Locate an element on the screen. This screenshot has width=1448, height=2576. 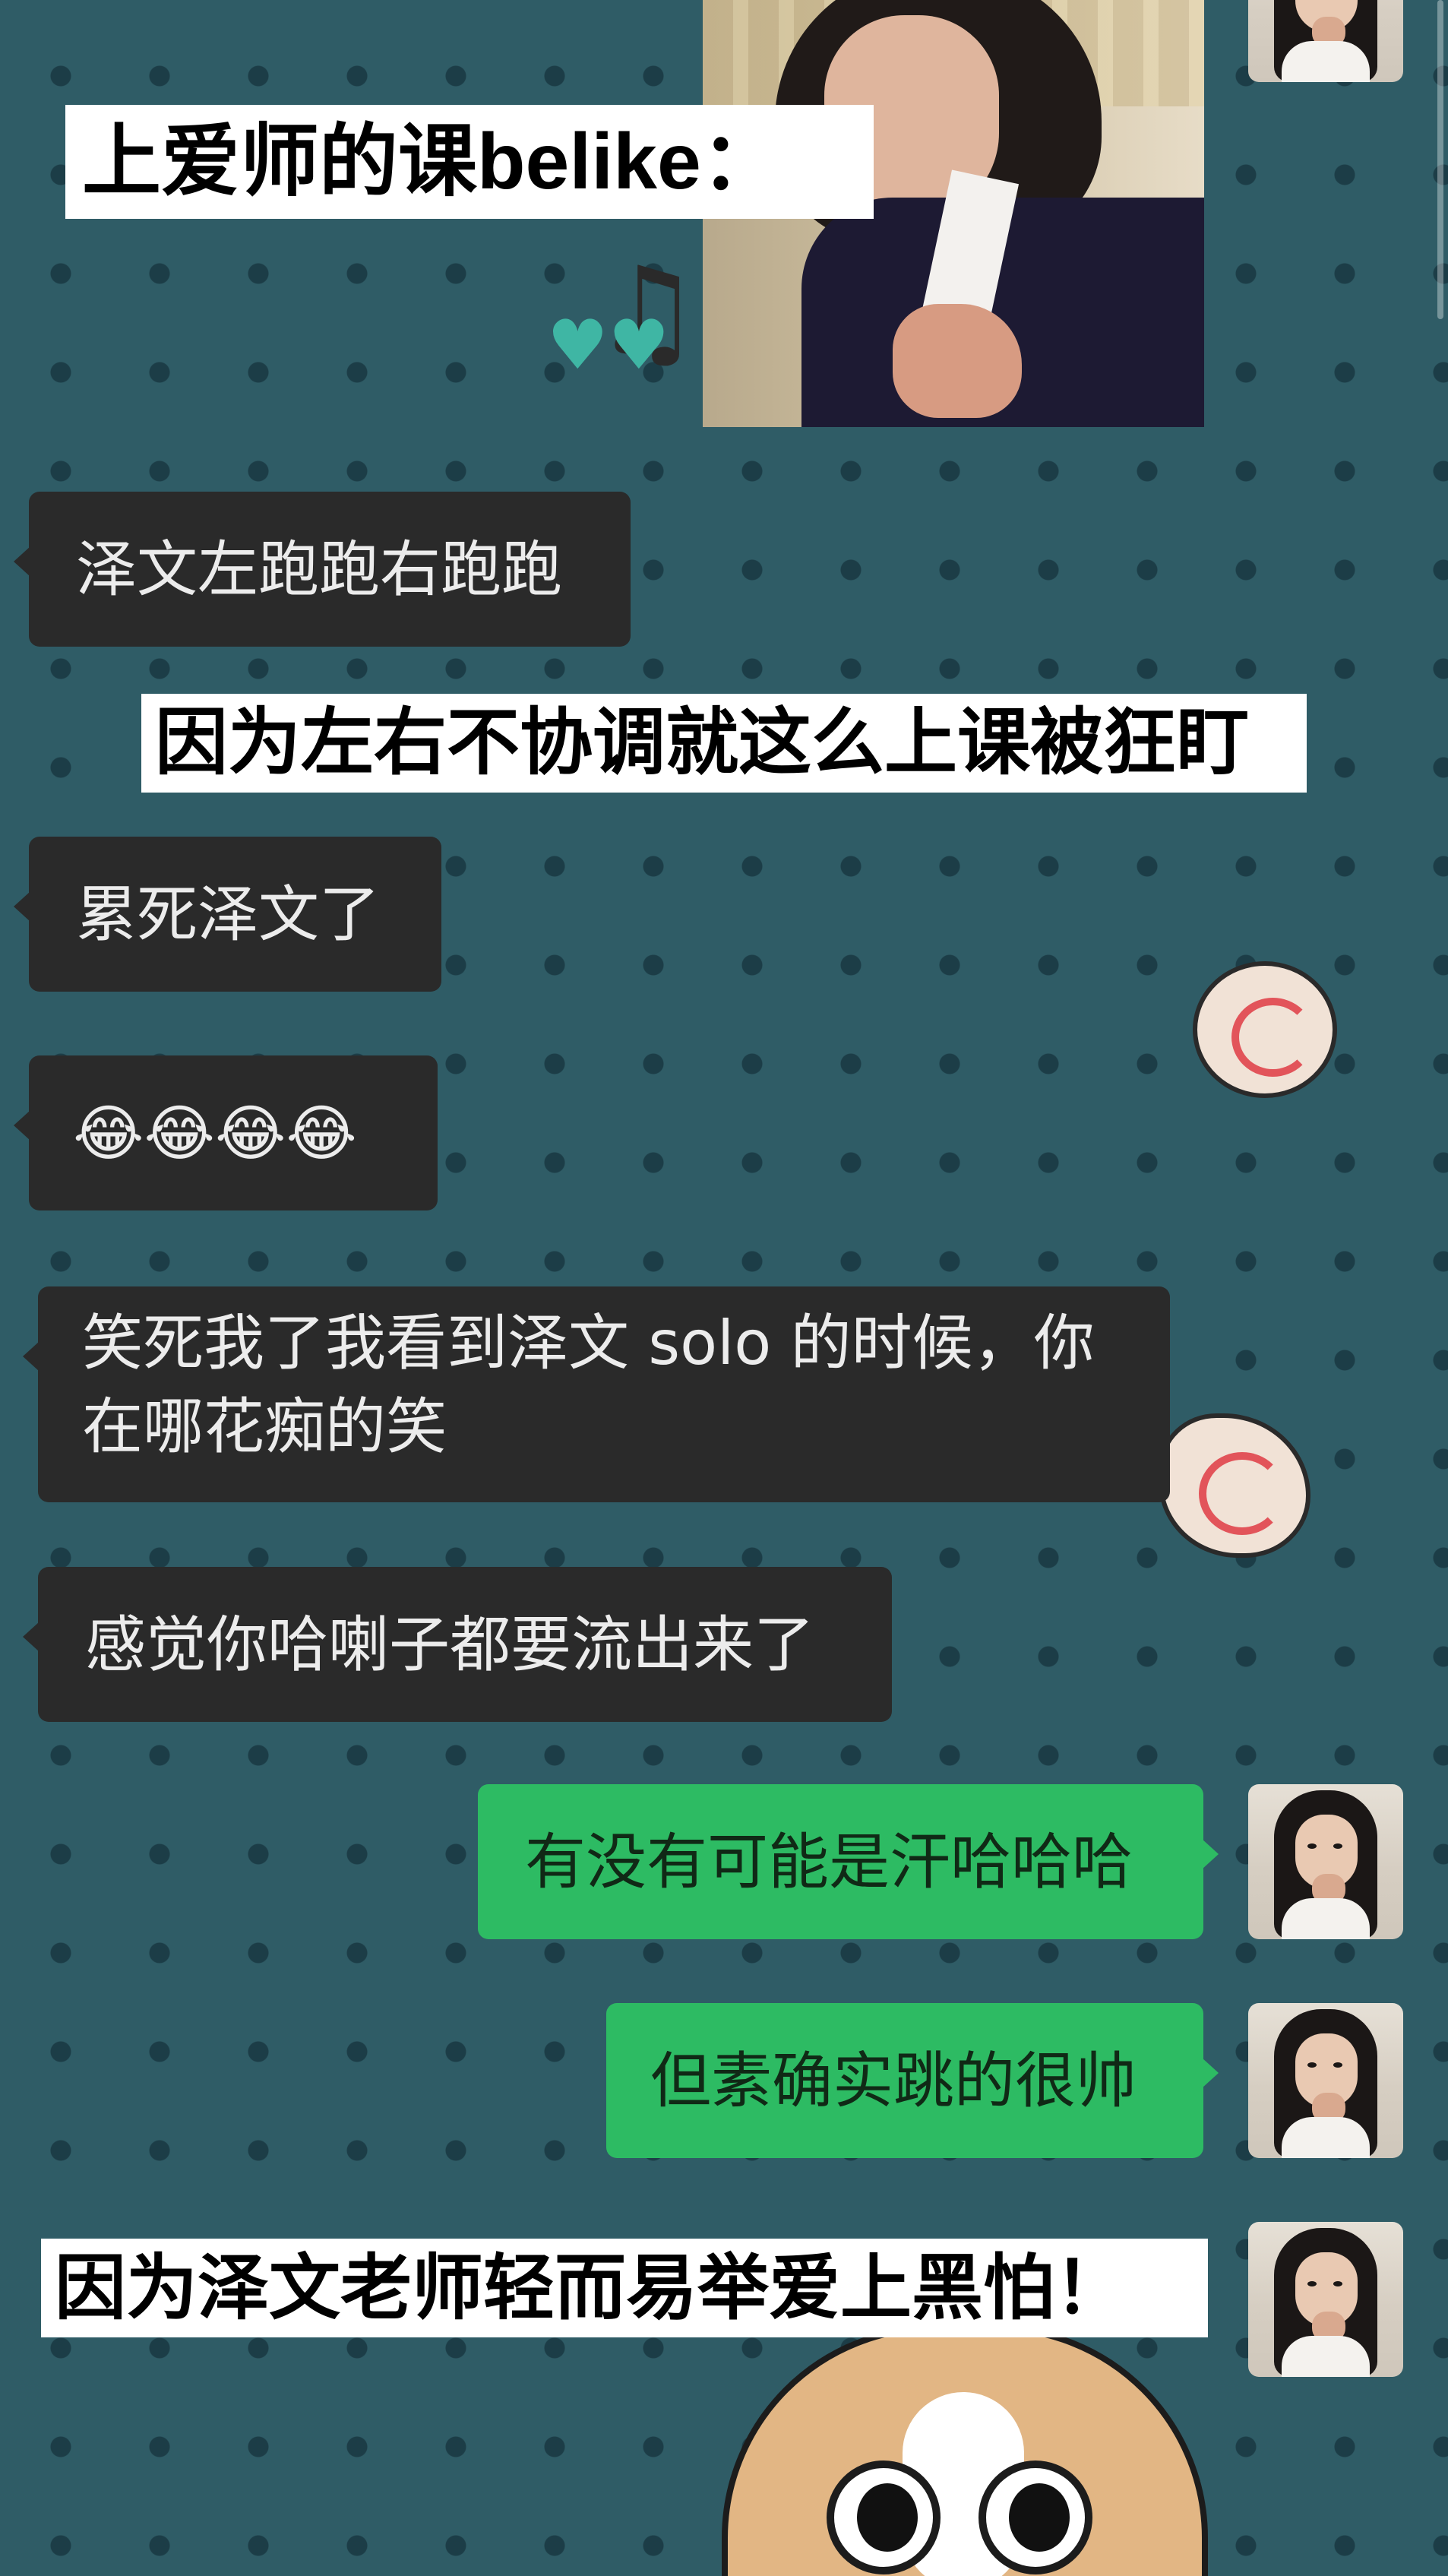
scrollbar is located at coordinates (1440, 159).